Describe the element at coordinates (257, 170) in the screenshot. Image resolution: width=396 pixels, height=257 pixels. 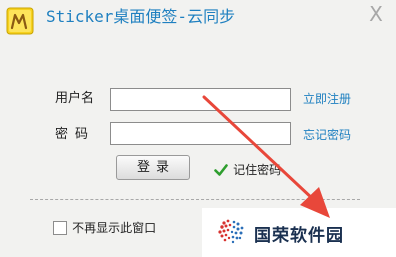
I see `remember-password-label: 记住密码` at that location.